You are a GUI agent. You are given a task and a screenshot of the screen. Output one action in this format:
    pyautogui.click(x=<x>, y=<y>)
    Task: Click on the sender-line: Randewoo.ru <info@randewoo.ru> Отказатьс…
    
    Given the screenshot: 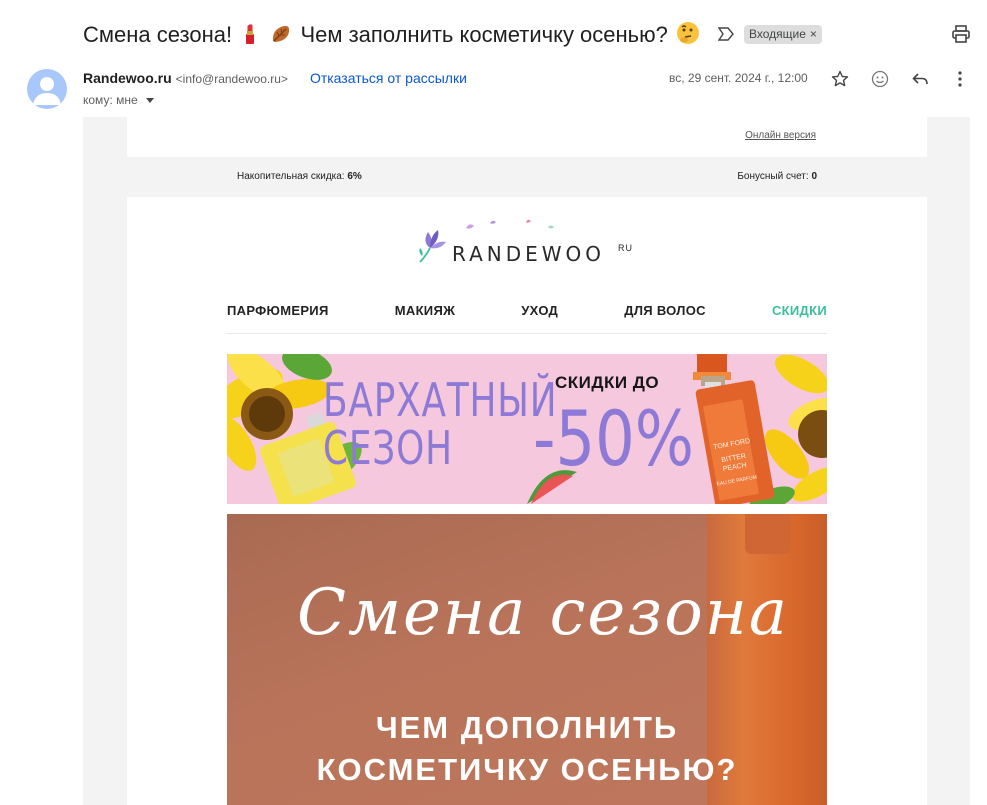 What is the action you would take?
    pyautogui.click(x=275, y=78)
    